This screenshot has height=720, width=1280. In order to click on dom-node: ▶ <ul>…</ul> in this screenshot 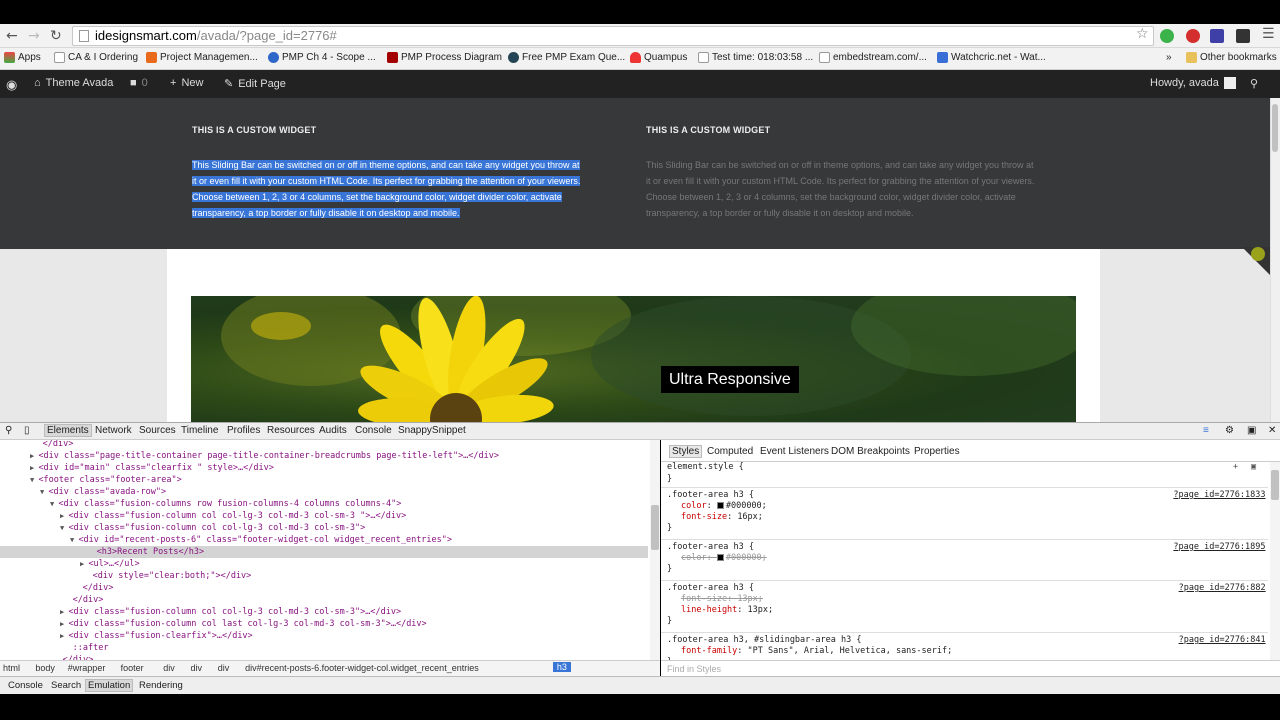, I will do `click(70, 564)`.